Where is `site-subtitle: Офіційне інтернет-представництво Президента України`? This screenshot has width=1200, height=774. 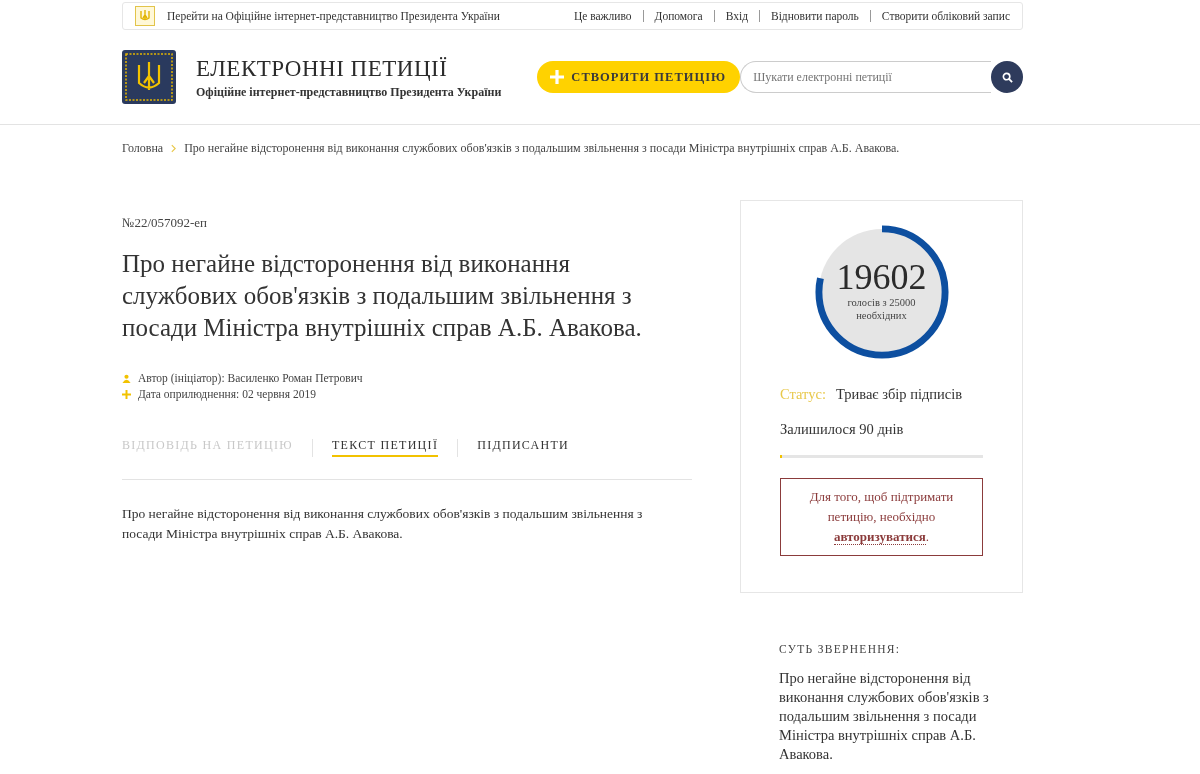
site-subtitle: Офіційне інтернет-представництво Президента України is located at coordinates (349, 92).